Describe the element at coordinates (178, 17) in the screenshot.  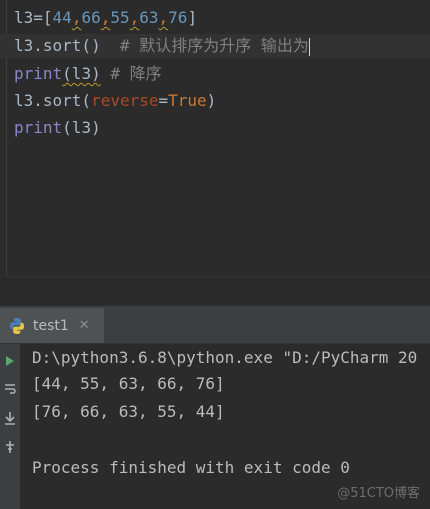
I see `list-num-5: 76` at that location.